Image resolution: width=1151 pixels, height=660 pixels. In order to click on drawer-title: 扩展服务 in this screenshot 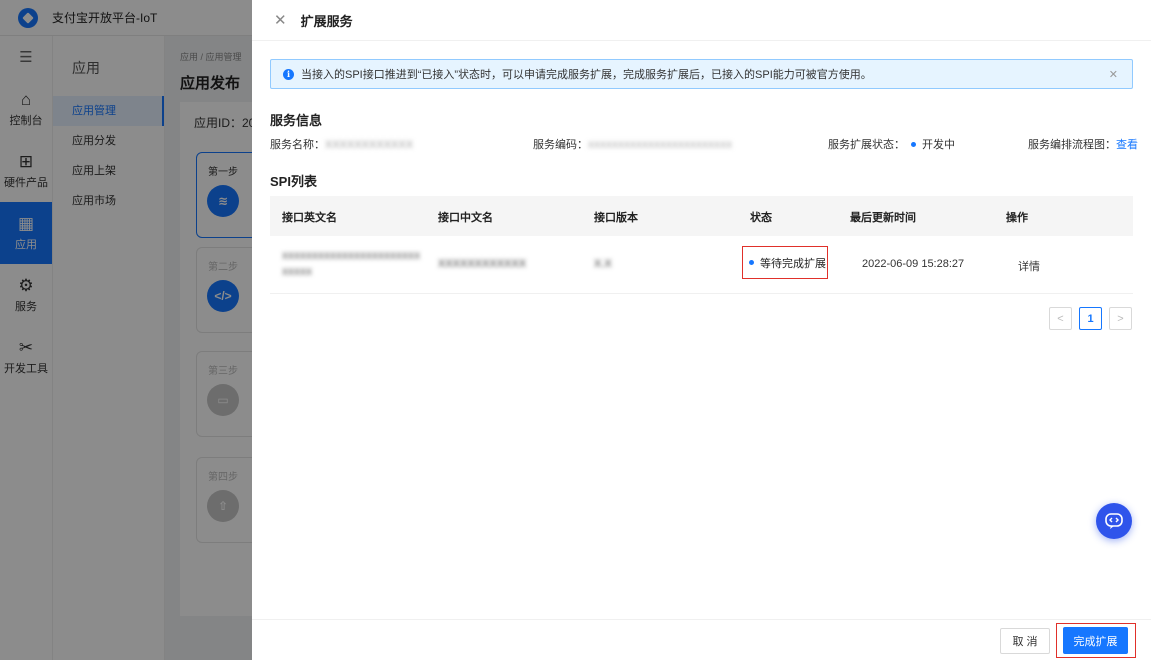, I will do `click(326, 21)`.